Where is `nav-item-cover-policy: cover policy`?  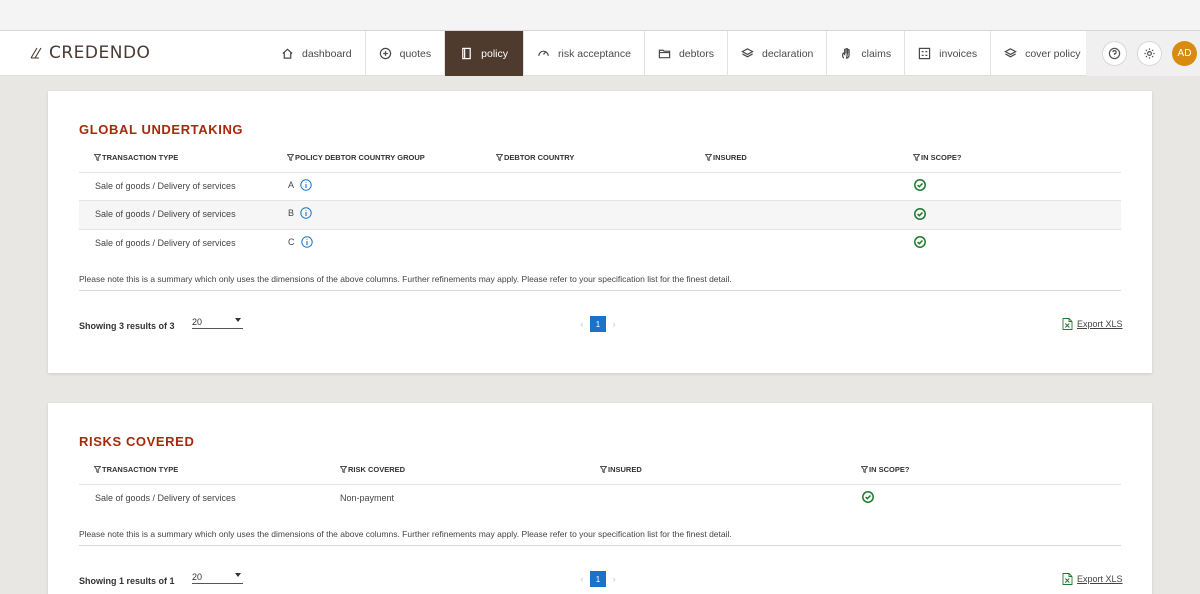
nav-item-cover-policy: cover policy is located at coordinates (1042, 53).